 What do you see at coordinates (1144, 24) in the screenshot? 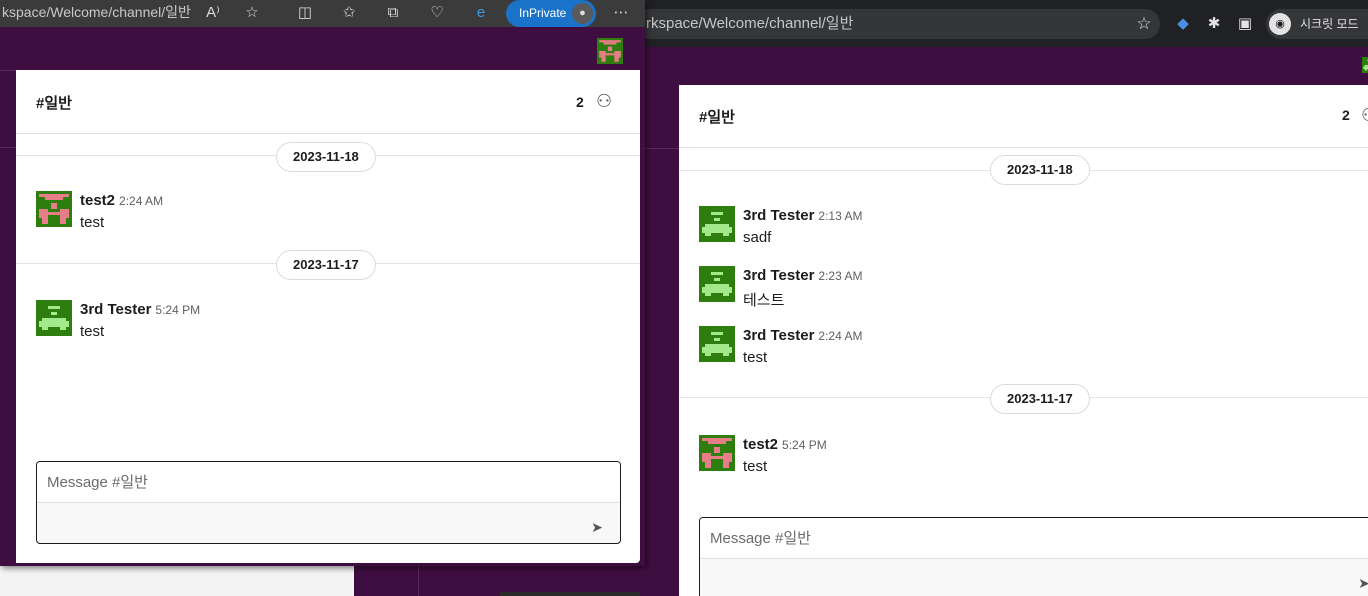
I see `bookmark-star-icon: ☆` at bounding box center [1144, 24].